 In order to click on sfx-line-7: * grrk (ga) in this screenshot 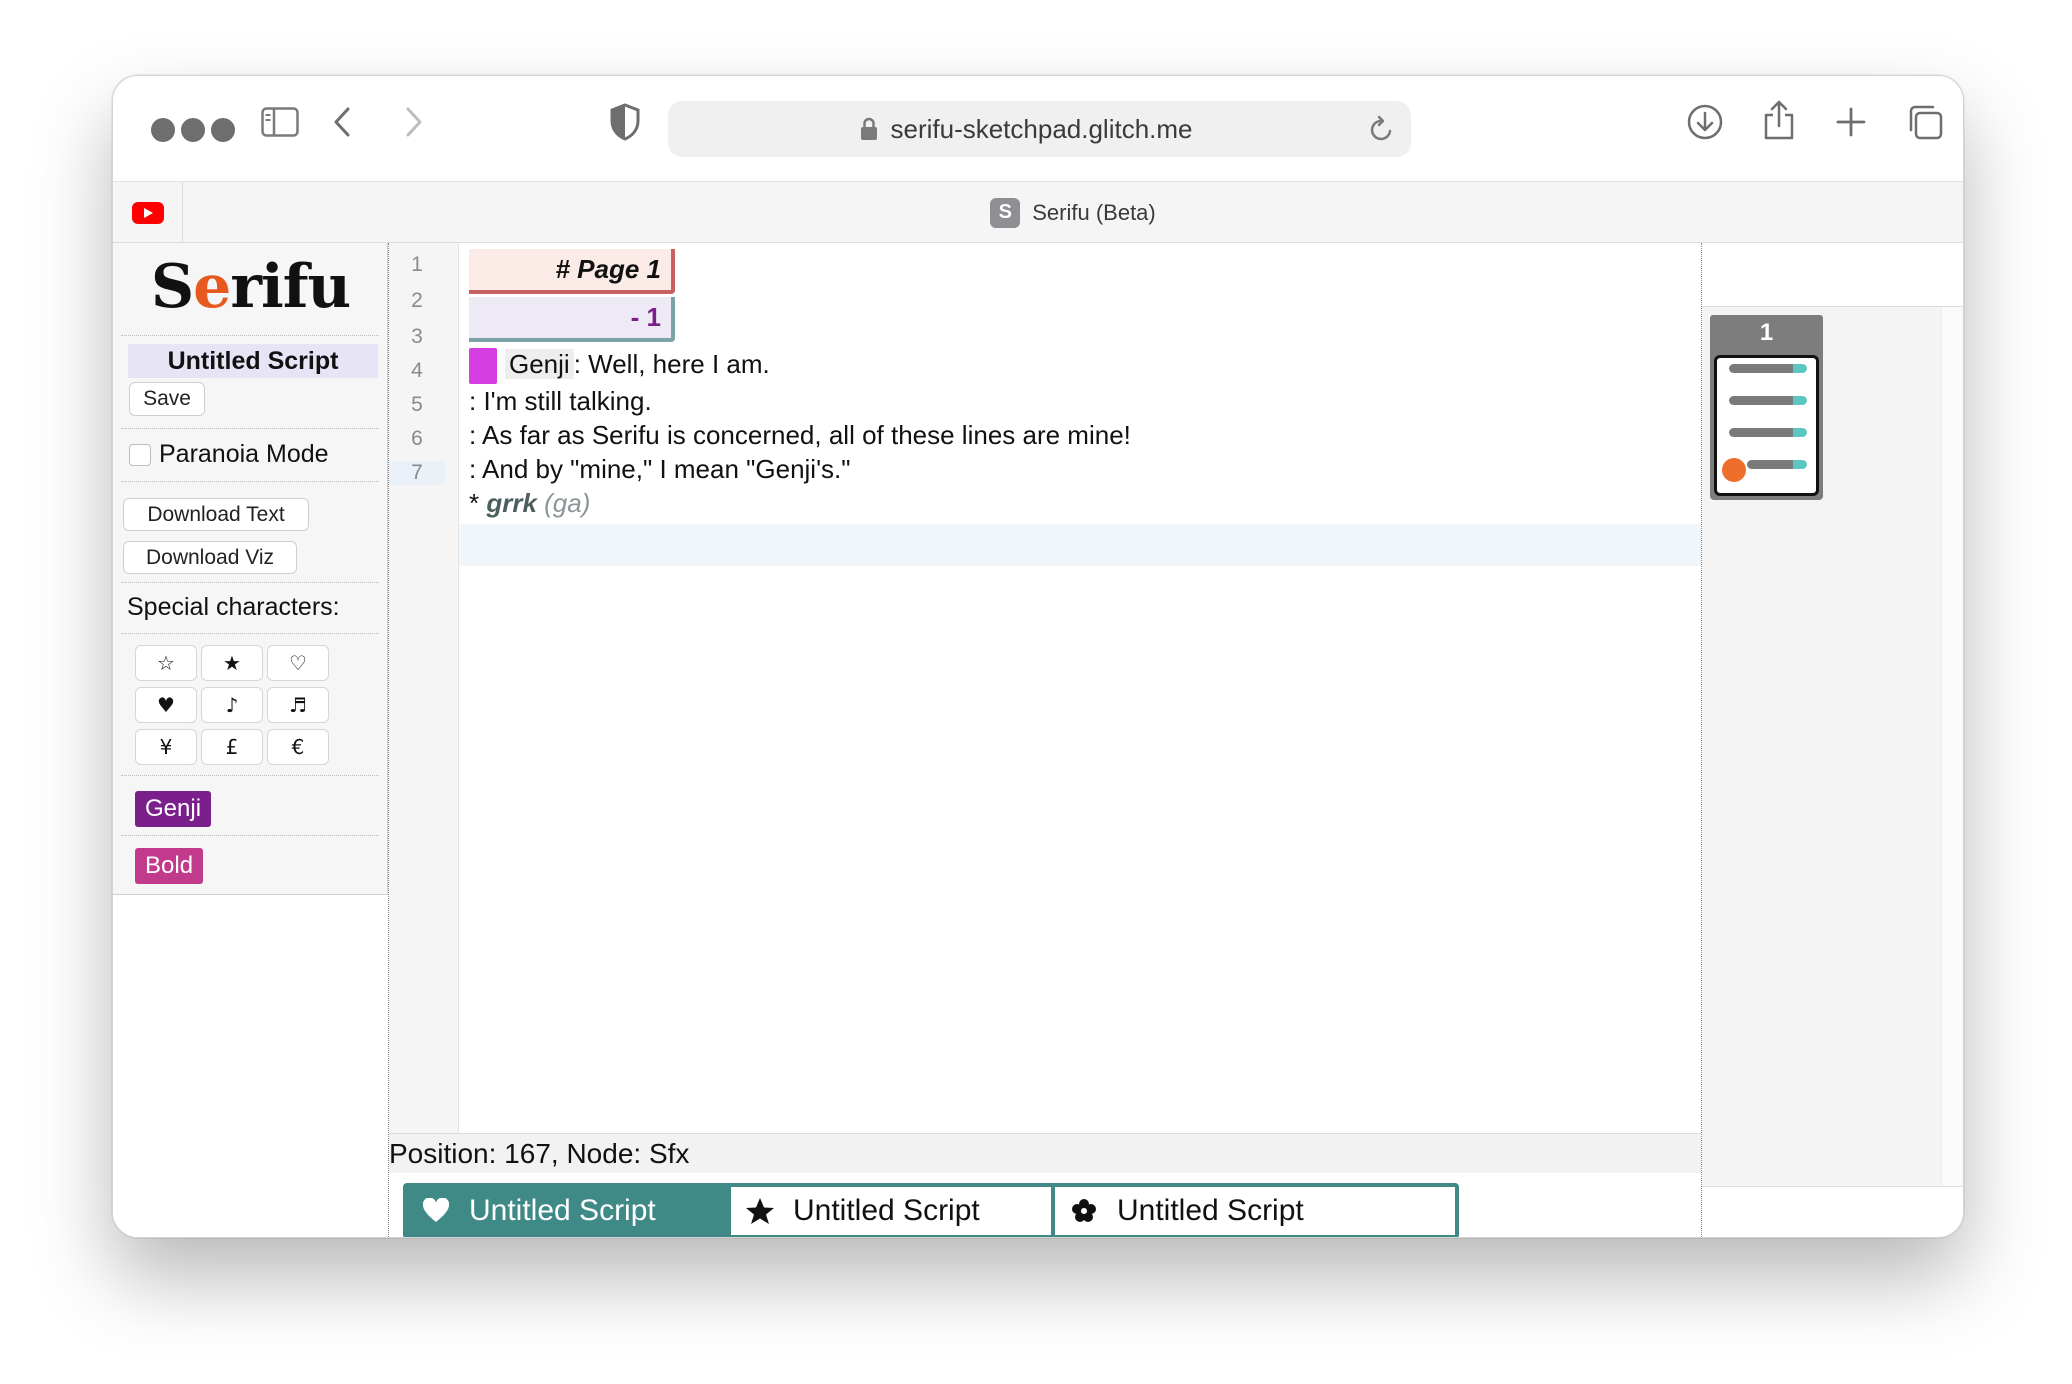, I will do `click(529, 503)`.